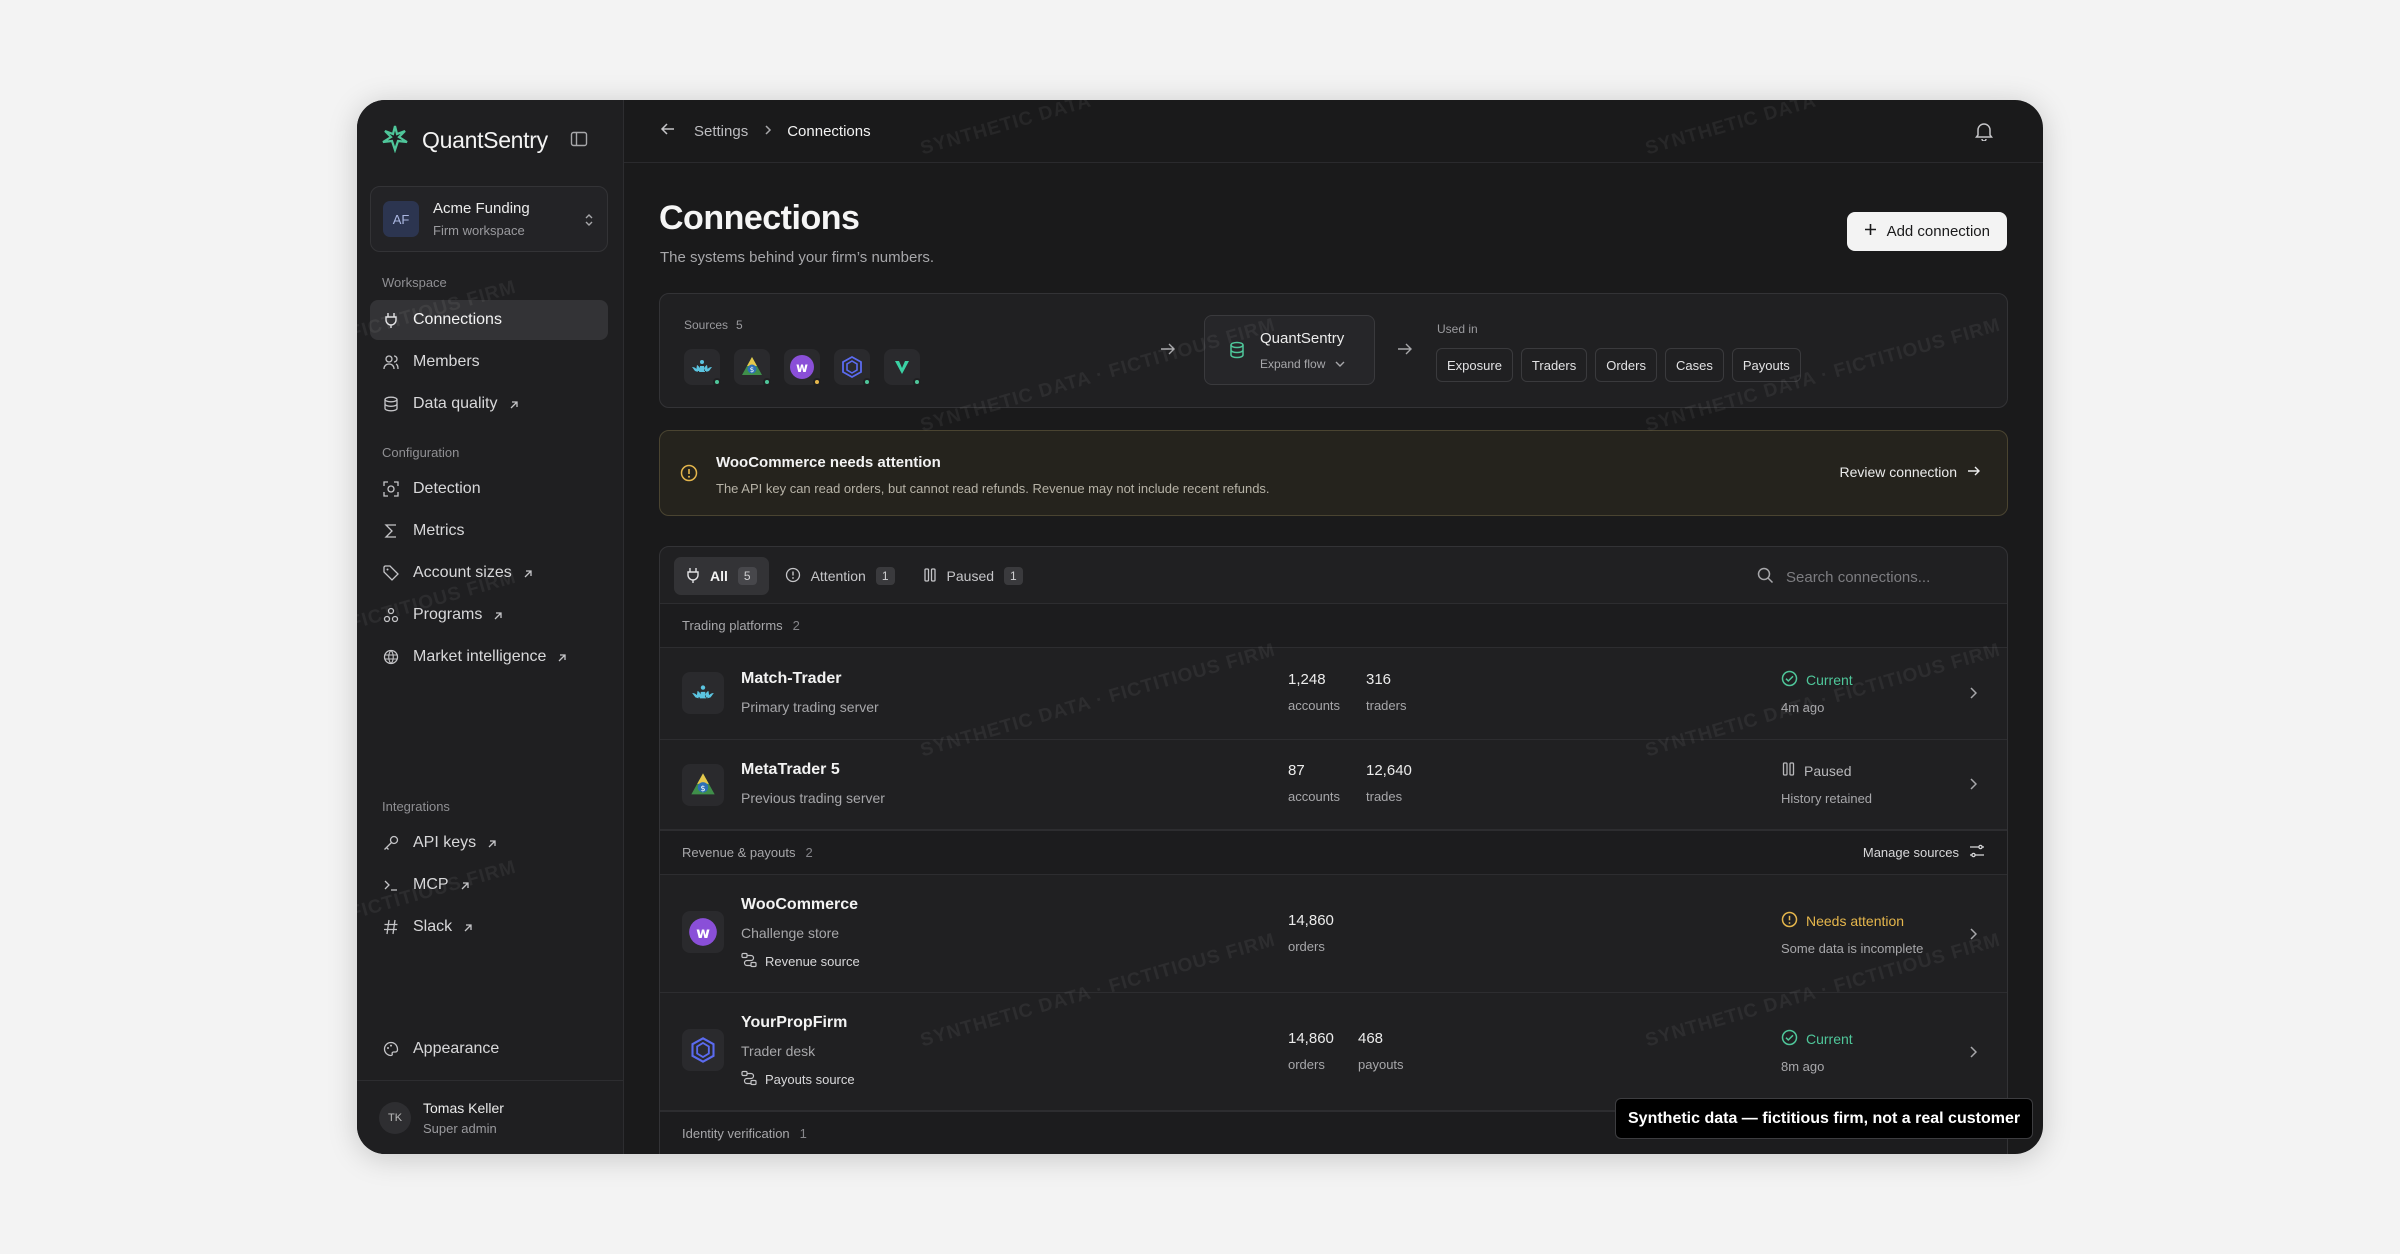 This screenshot has width=2400, height=1254. I want to click on group-header-trading-platforms: Trading platforms 2, so click(1333, 625).